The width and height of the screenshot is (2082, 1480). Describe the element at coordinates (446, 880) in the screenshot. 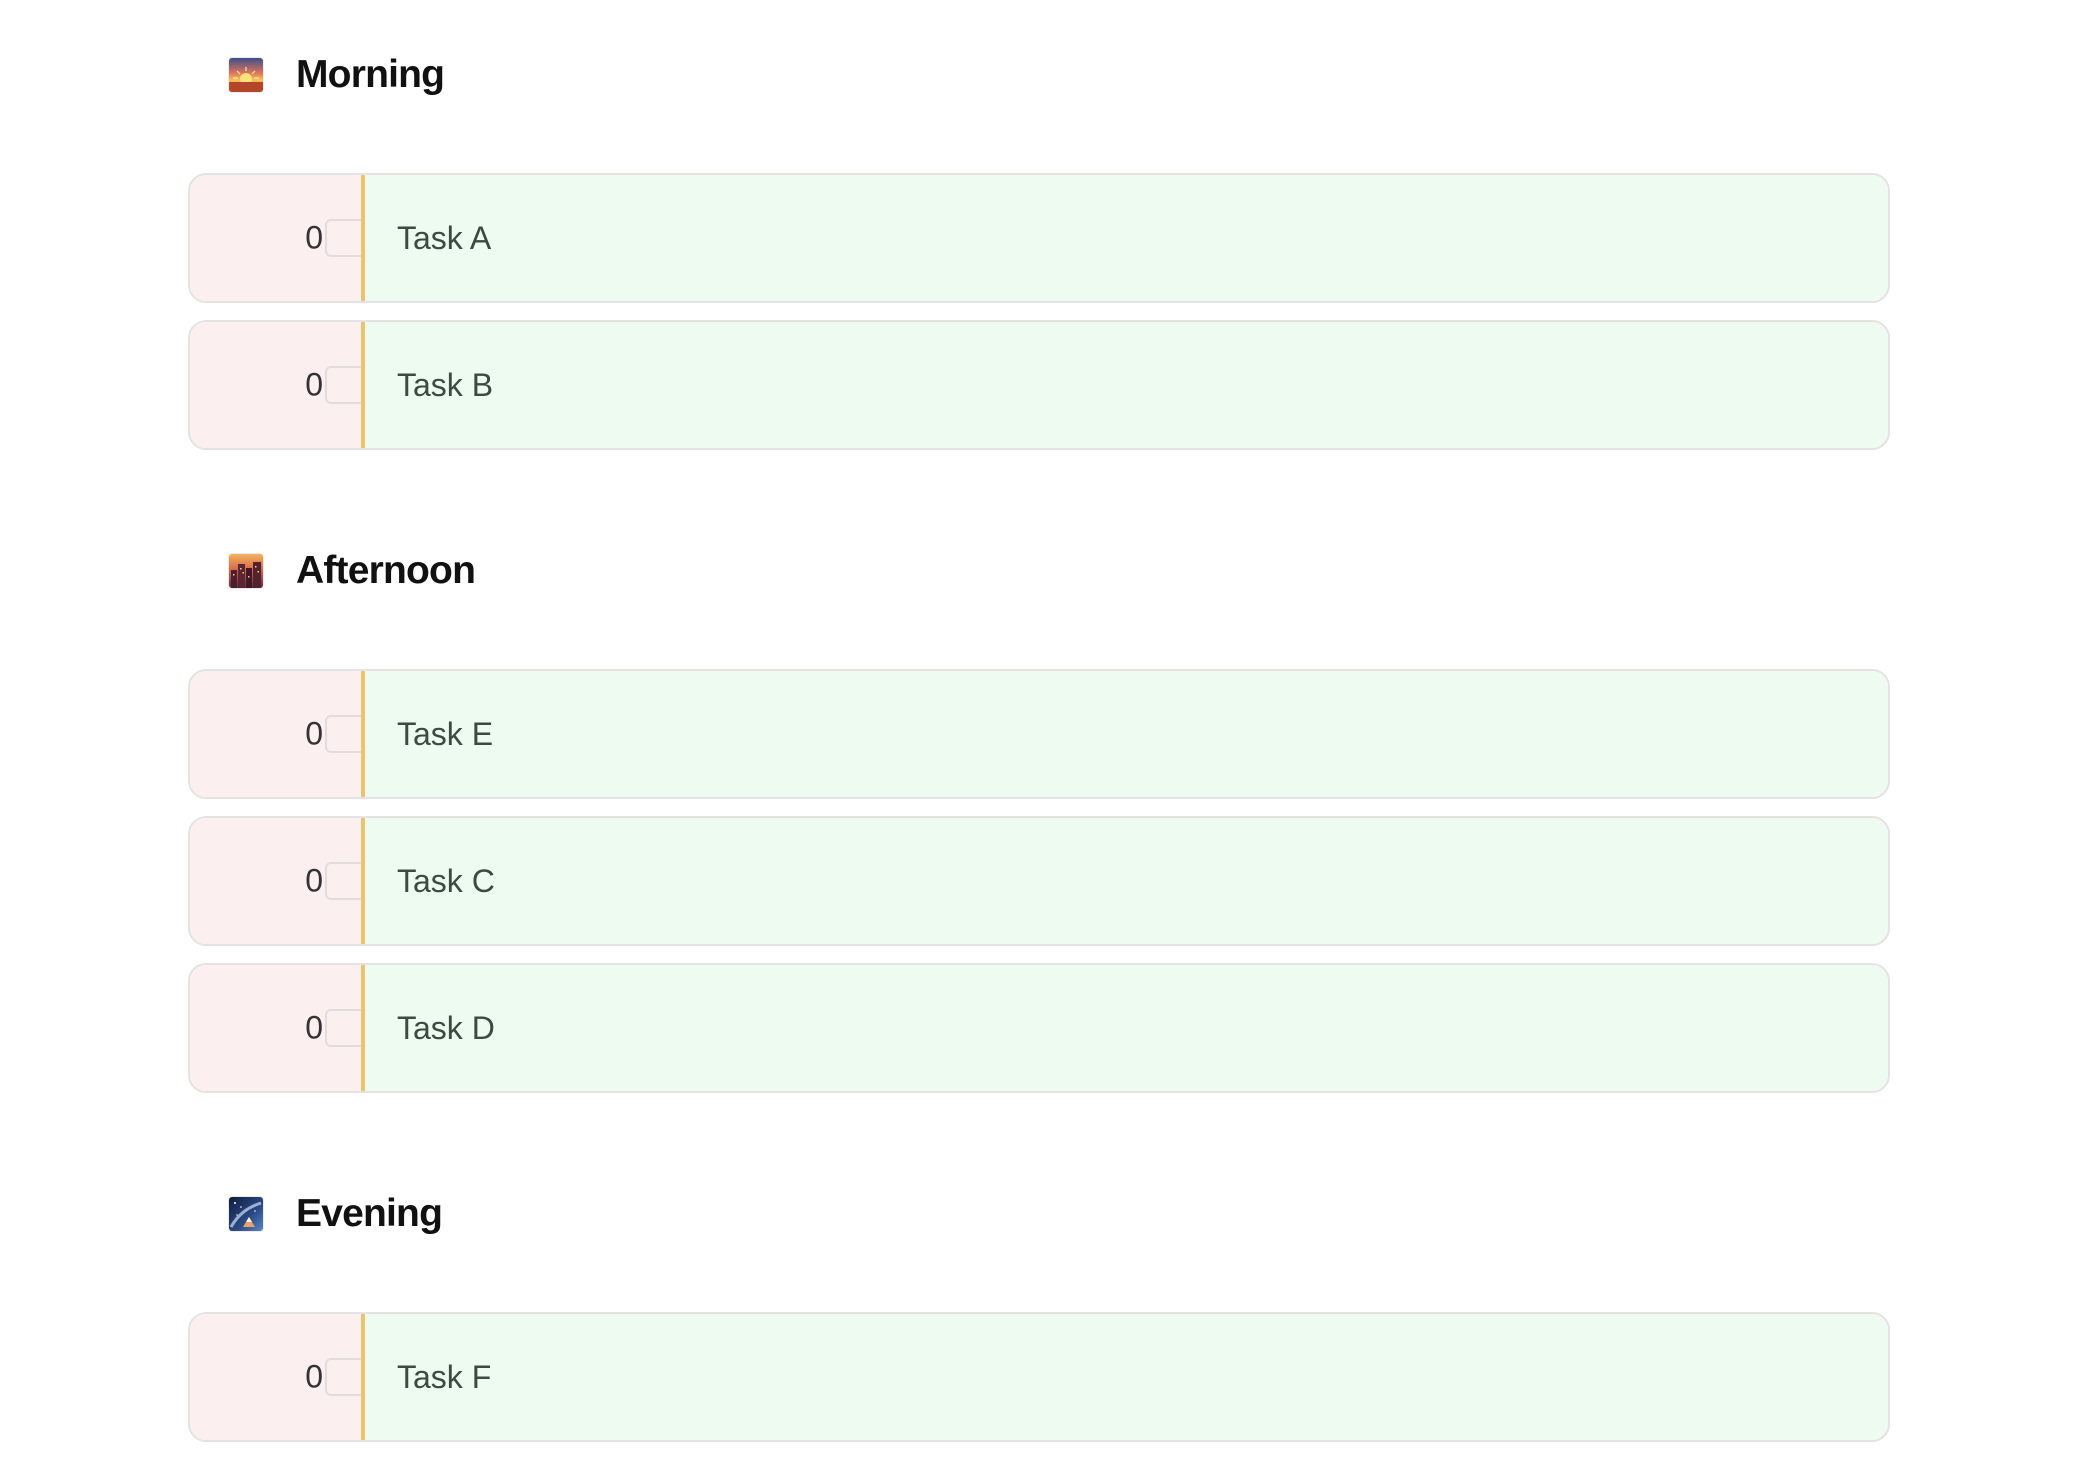

I see `task-label: Task C` at that location.